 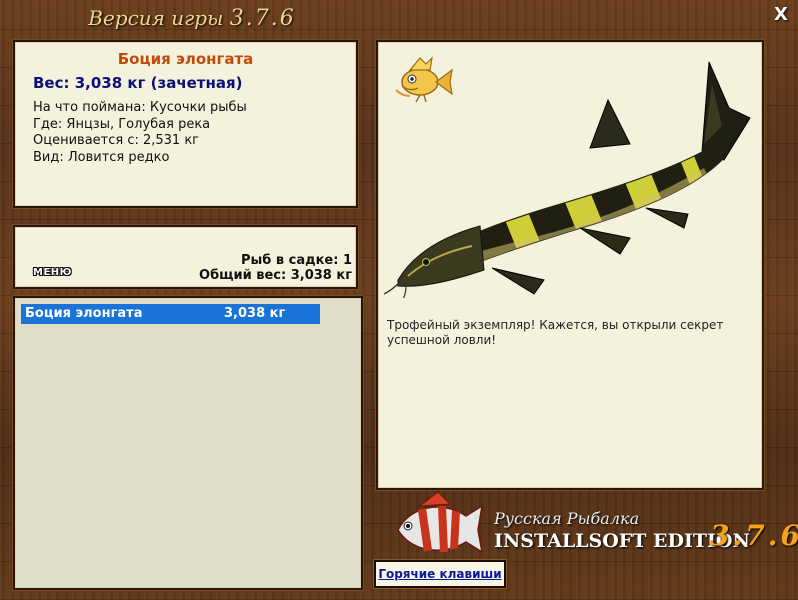 What do you see at coordinates (440, 522) in the screenshot?
I see `red-fish-logo` at bounding box center [440, 522].